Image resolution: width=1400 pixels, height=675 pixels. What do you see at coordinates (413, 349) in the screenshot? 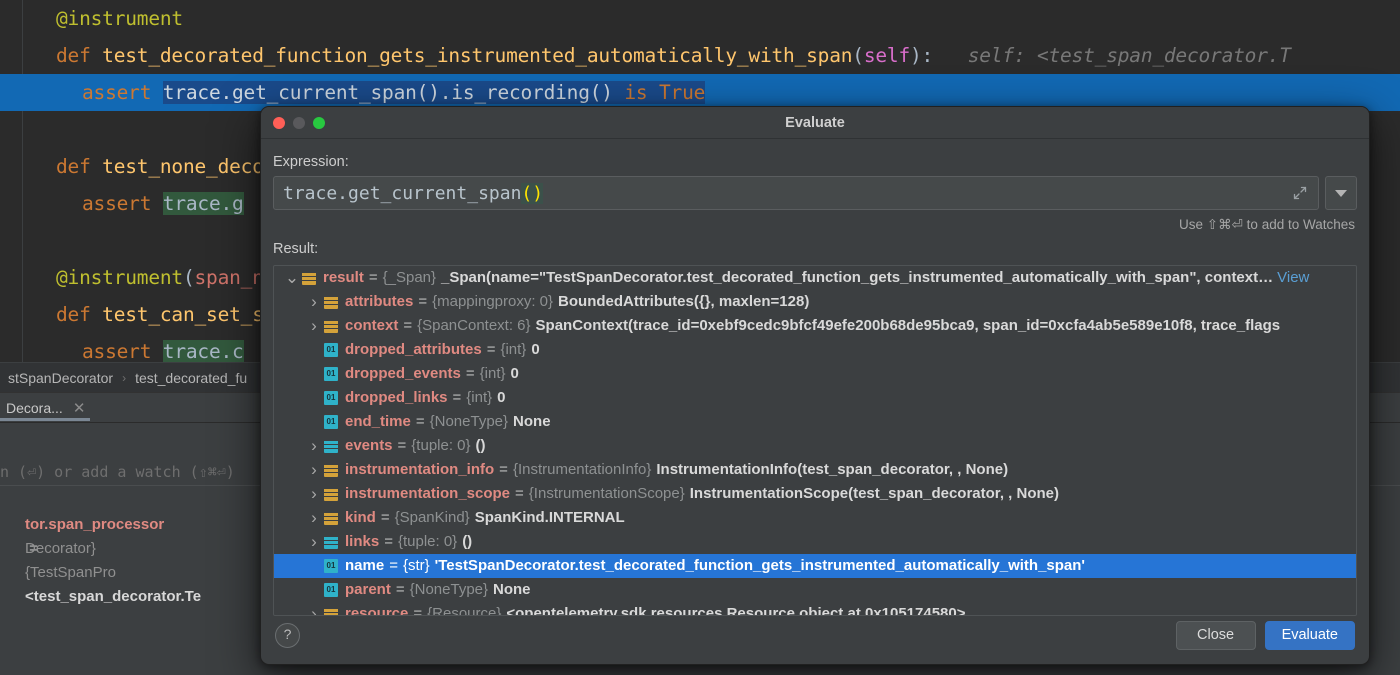
I see `variable-name: dropped_attributes` at bounding box center [413, 349].